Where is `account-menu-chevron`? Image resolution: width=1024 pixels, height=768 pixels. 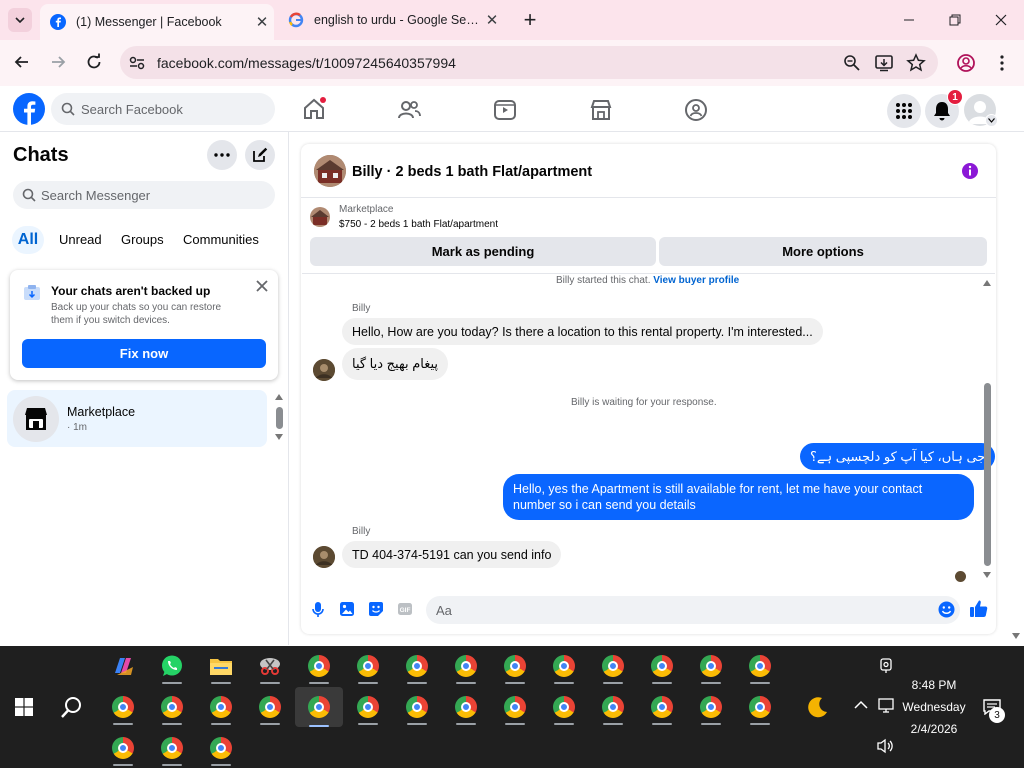 account-menu-chevron is located at coordinates (991, 120).